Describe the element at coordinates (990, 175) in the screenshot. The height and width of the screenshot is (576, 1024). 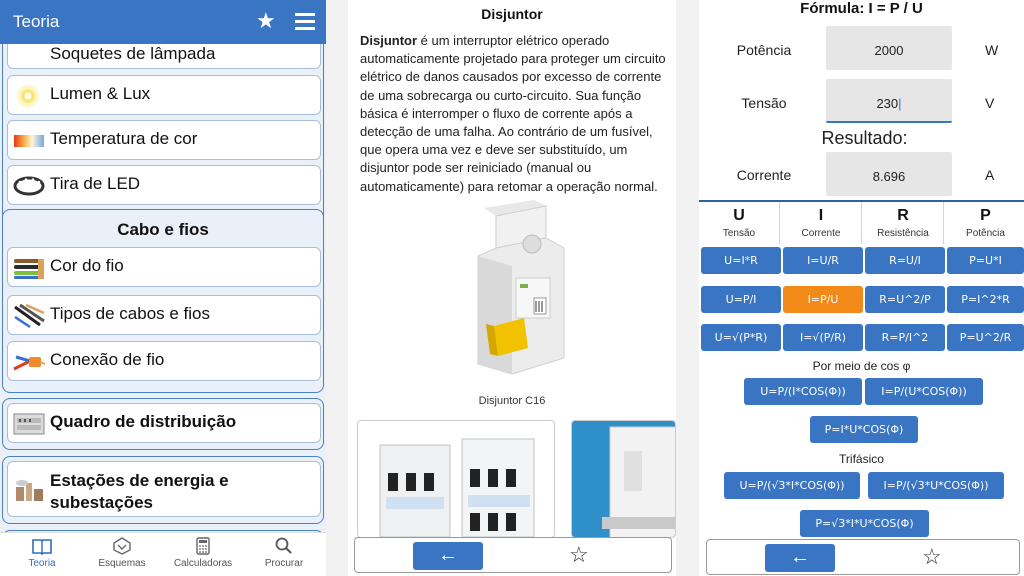
I see `current-unit: A` at that location.